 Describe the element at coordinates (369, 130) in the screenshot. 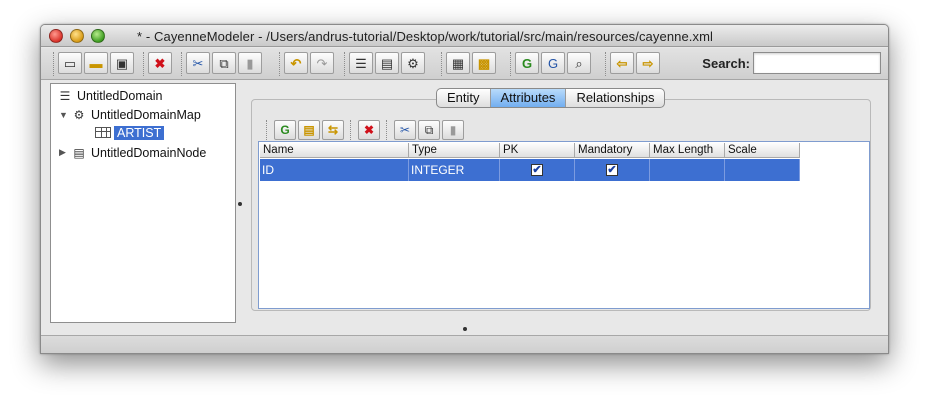

I see `remove-attribute-icon: ✖` at that location.